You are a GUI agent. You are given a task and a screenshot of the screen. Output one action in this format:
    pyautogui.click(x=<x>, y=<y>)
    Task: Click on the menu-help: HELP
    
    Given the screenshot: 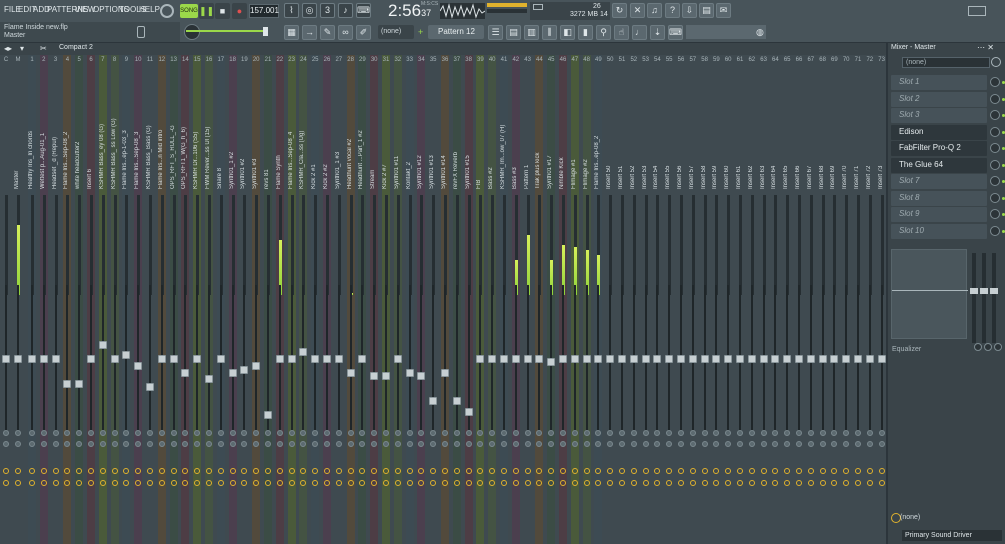 What is the action you would take?
    pyautogui.click(x=149, y=9)
    